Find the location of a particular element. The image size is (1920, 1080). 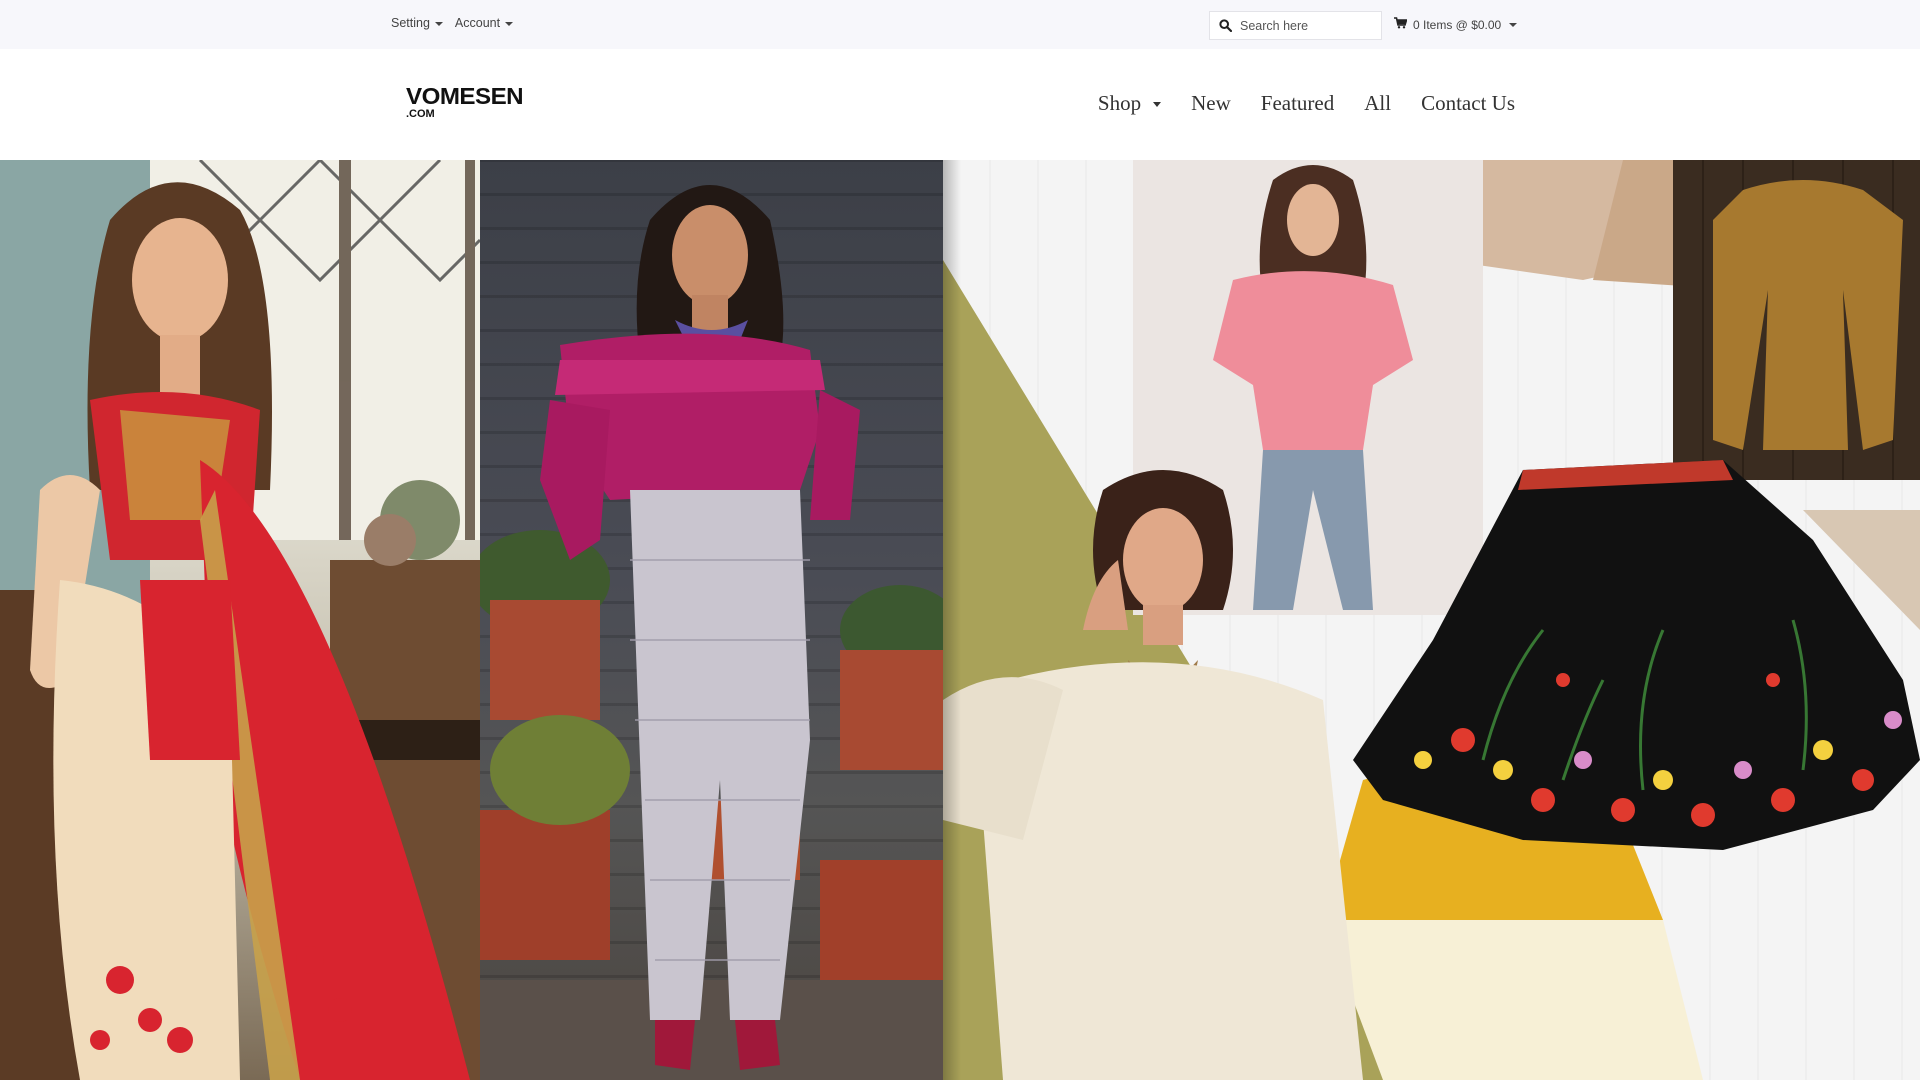

nav-contact-label: Contact Us is located at coordinates (1468, 103).